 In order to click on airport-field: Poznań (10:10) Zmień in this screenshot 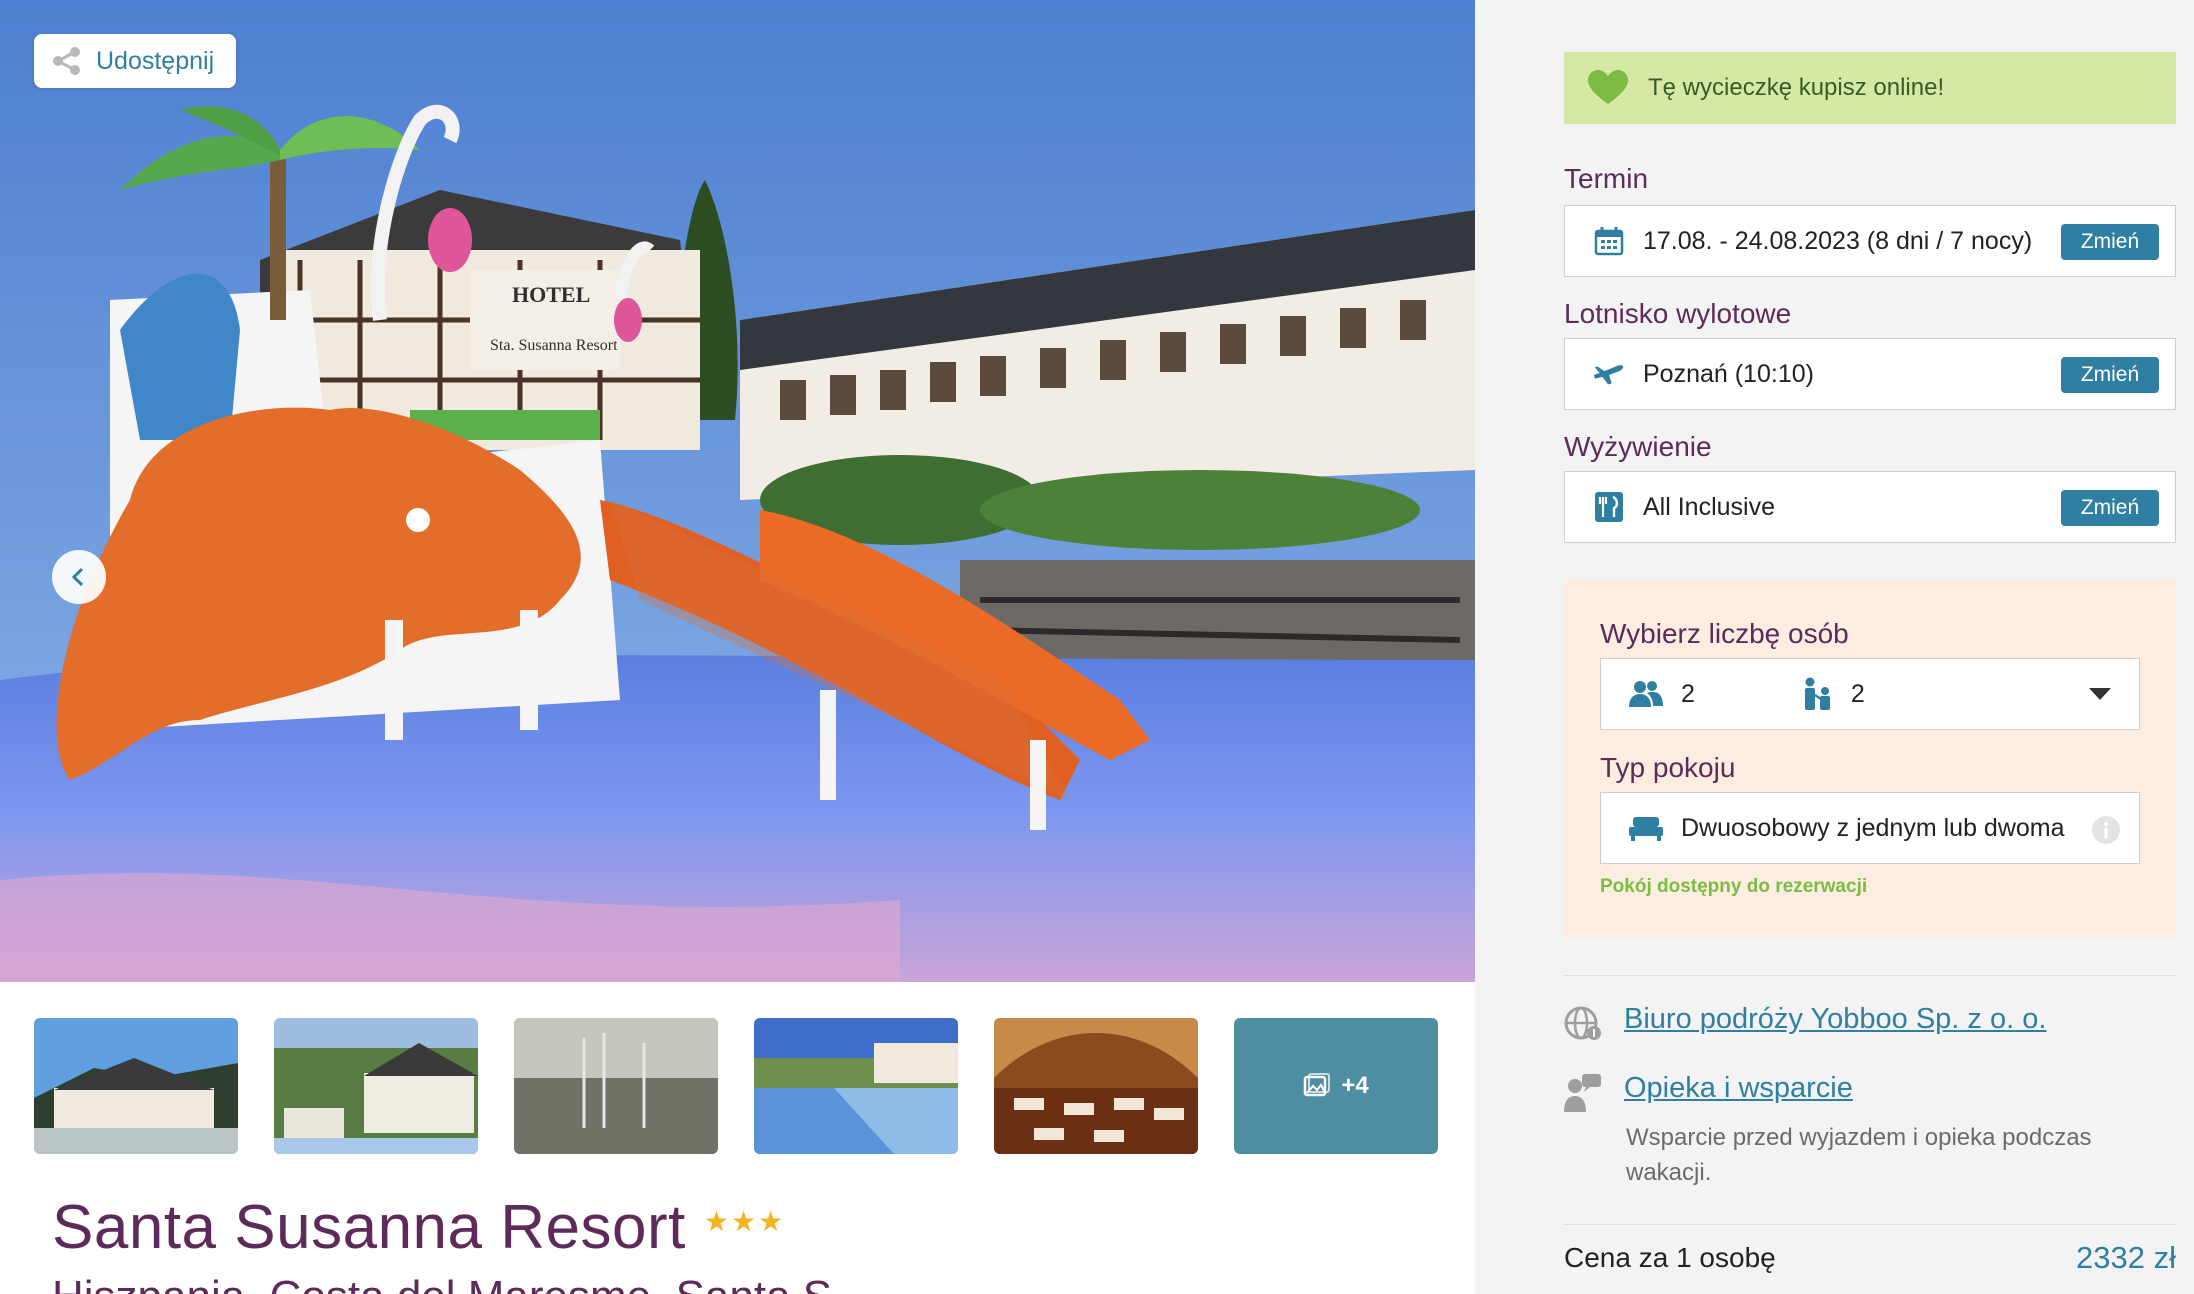, I will do `click(1870, 374)`.